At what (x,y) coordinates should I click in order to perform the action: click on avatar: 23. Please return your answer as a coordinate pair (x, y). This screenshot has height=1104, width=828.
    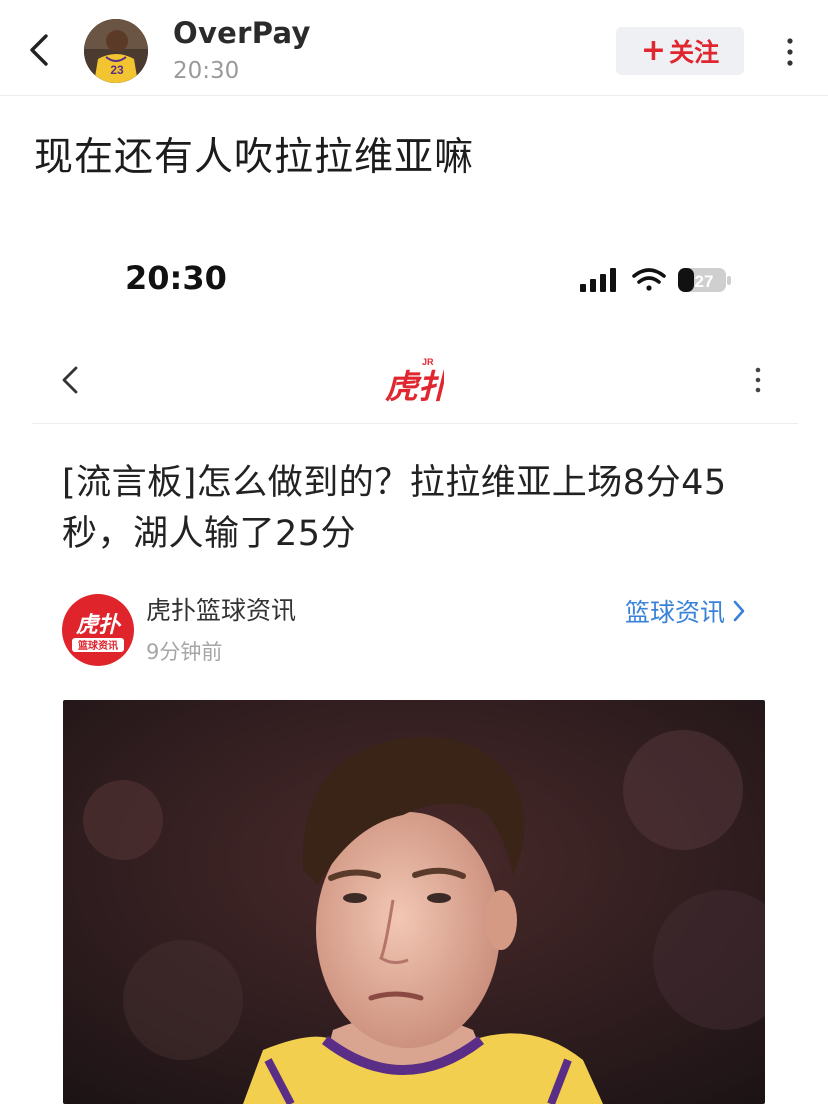
    Looking at the image, I should click on (116, 51).